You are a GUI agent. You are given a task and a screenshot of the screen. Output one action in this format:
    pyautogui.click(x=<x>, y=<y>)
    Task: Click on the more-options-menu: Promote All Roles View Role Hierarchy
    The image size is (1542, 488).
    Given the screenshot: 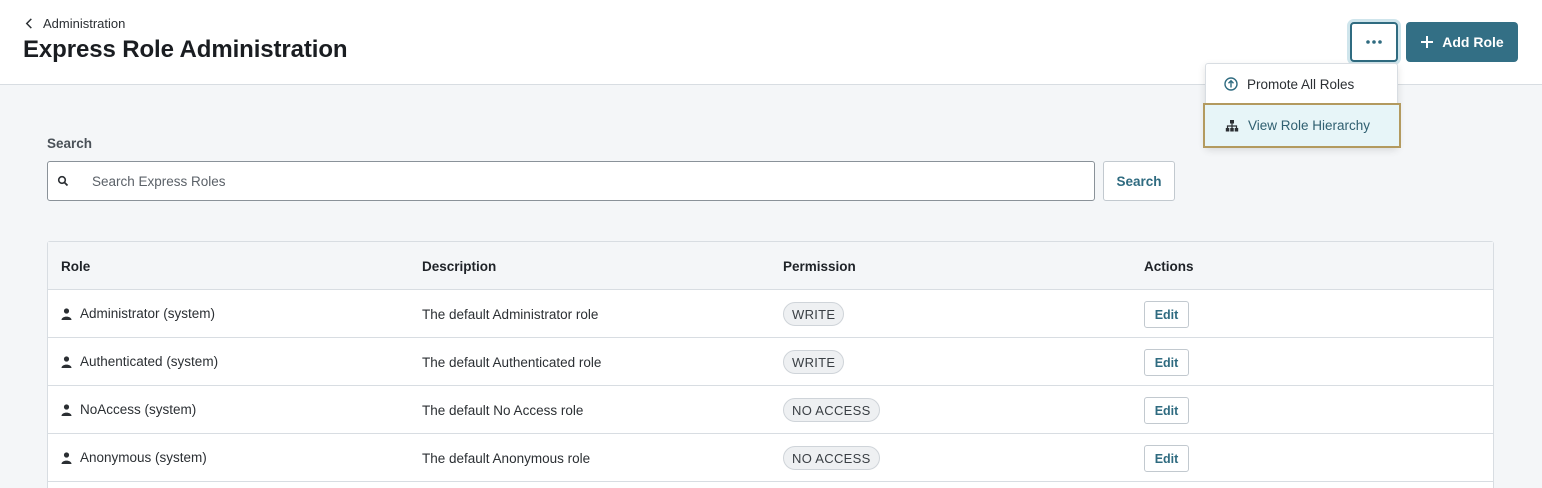 What is the action you would take?
    pyautogui.click(x=1302, y=105)
    